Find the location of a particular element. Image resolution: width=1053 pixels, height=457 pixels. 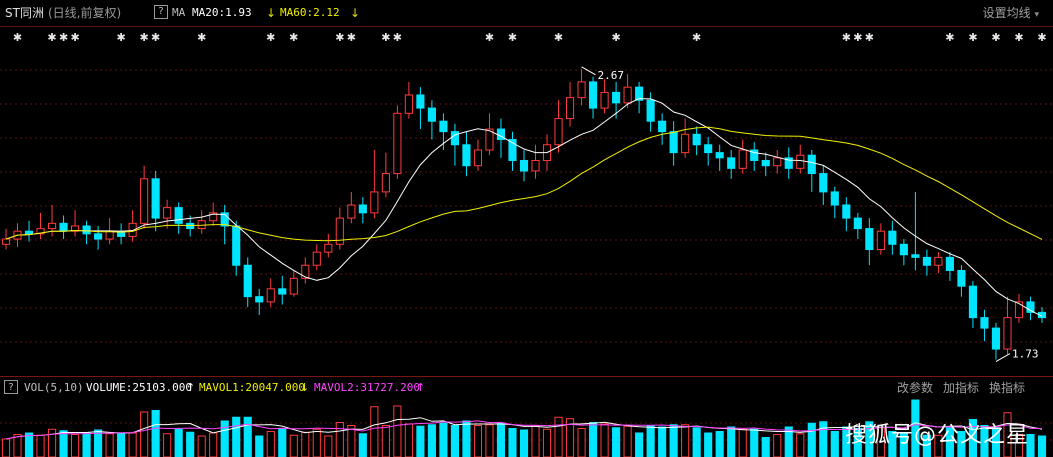

event-markers: ✱ ✱ ✱ ✱ ✱ ✱ ✱ ✱ ✱ ✱ ✱ ✱ ✱ ✱ ✱ ✱ ✱ ✱ ✱ ✱ ✱ ✱ ✱ ✱ ✱ ✱ ✱ is located at coordinates (530, 37).